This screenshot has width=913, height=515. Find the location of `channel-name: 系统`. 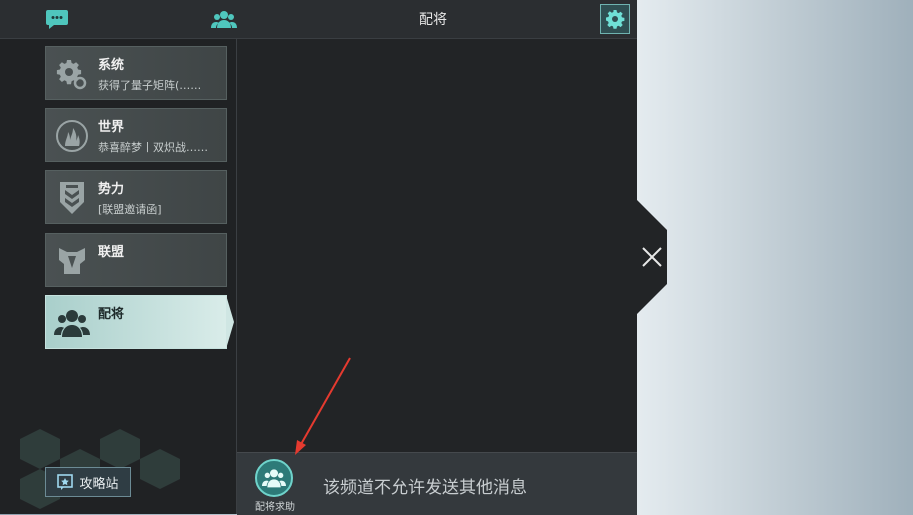

channel-name: 系统 is located at coordinates (111, 65).